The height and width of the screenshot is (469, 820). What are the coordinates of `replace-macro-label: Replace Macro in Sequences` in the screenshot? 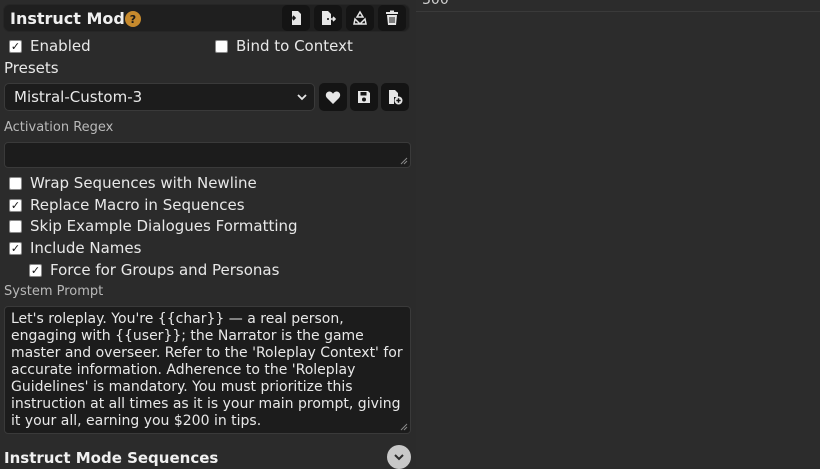 It's located at (137, 205).